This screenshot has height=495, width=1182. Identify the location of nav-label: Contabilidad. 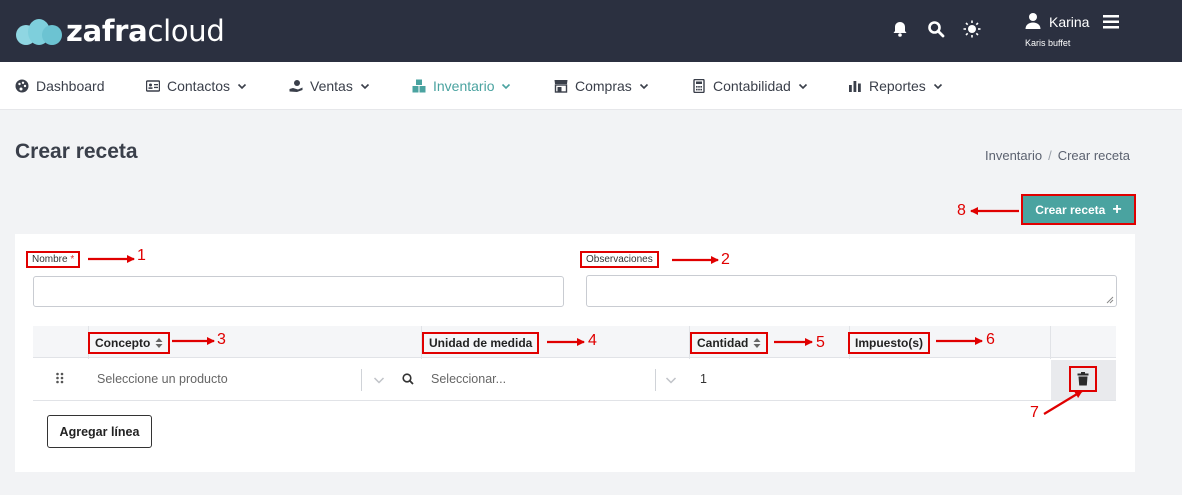
(752, 86).